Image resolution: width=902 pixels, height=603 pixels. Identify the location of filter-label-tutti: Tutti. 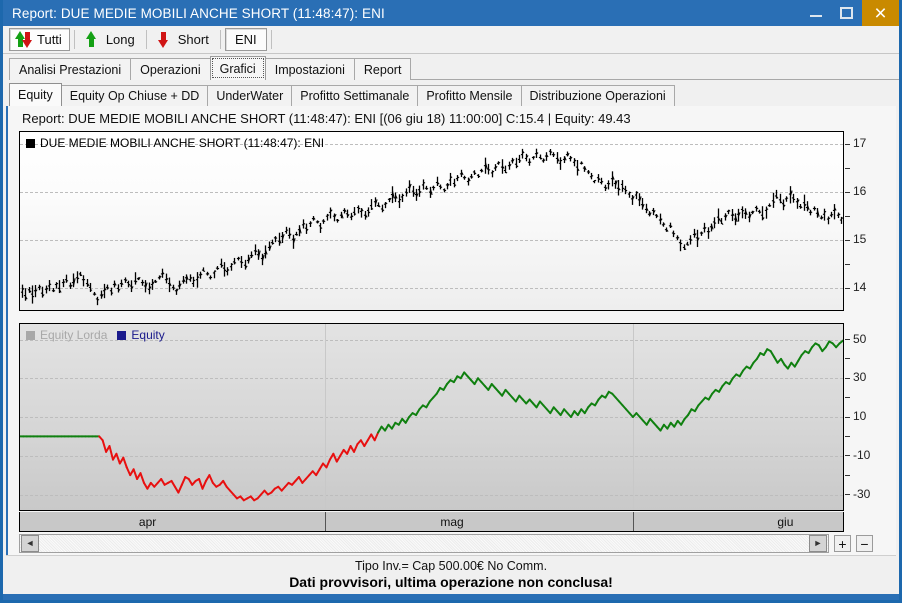
(49, 39).